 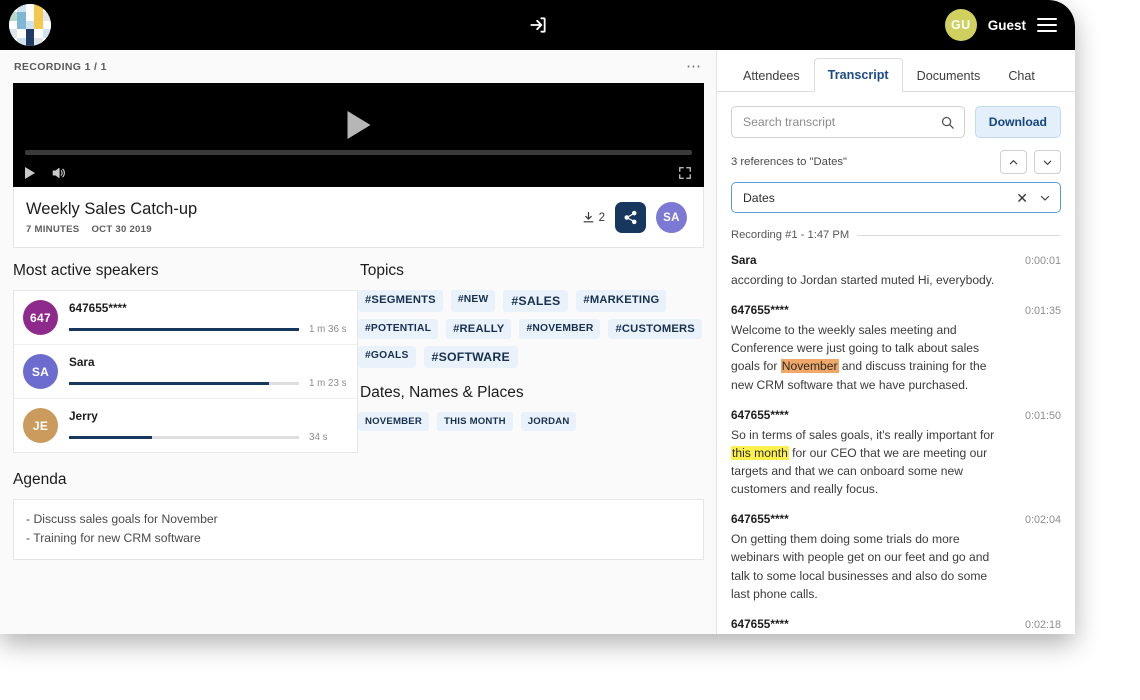 I want to click on more-options-icon: ⋯, so click(x=694, y=66).